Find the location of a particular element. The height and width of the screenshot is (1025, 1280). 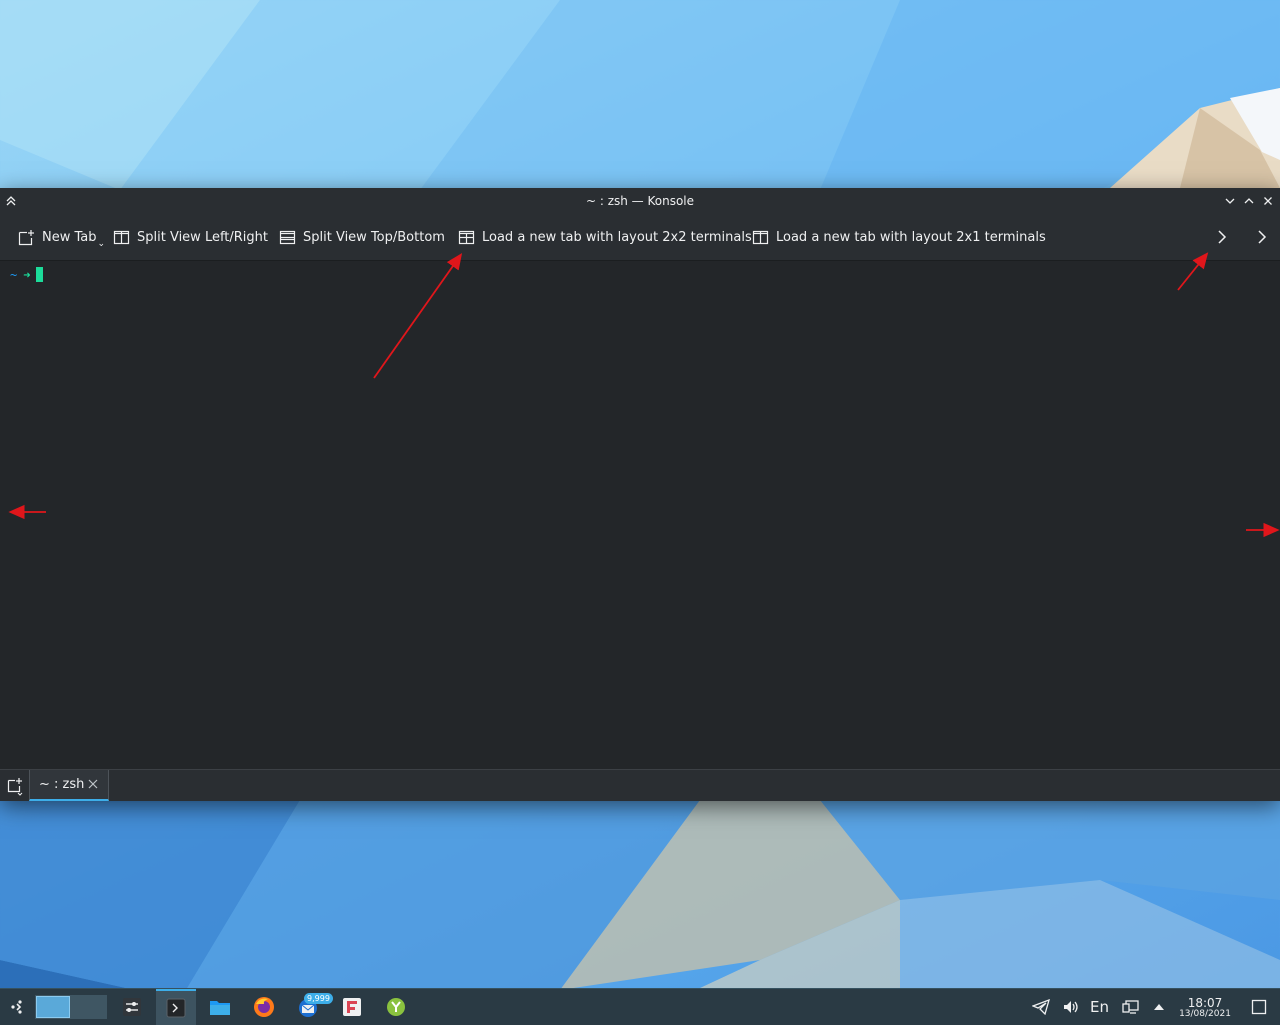

close-button is located at coordinates (1268, 201).